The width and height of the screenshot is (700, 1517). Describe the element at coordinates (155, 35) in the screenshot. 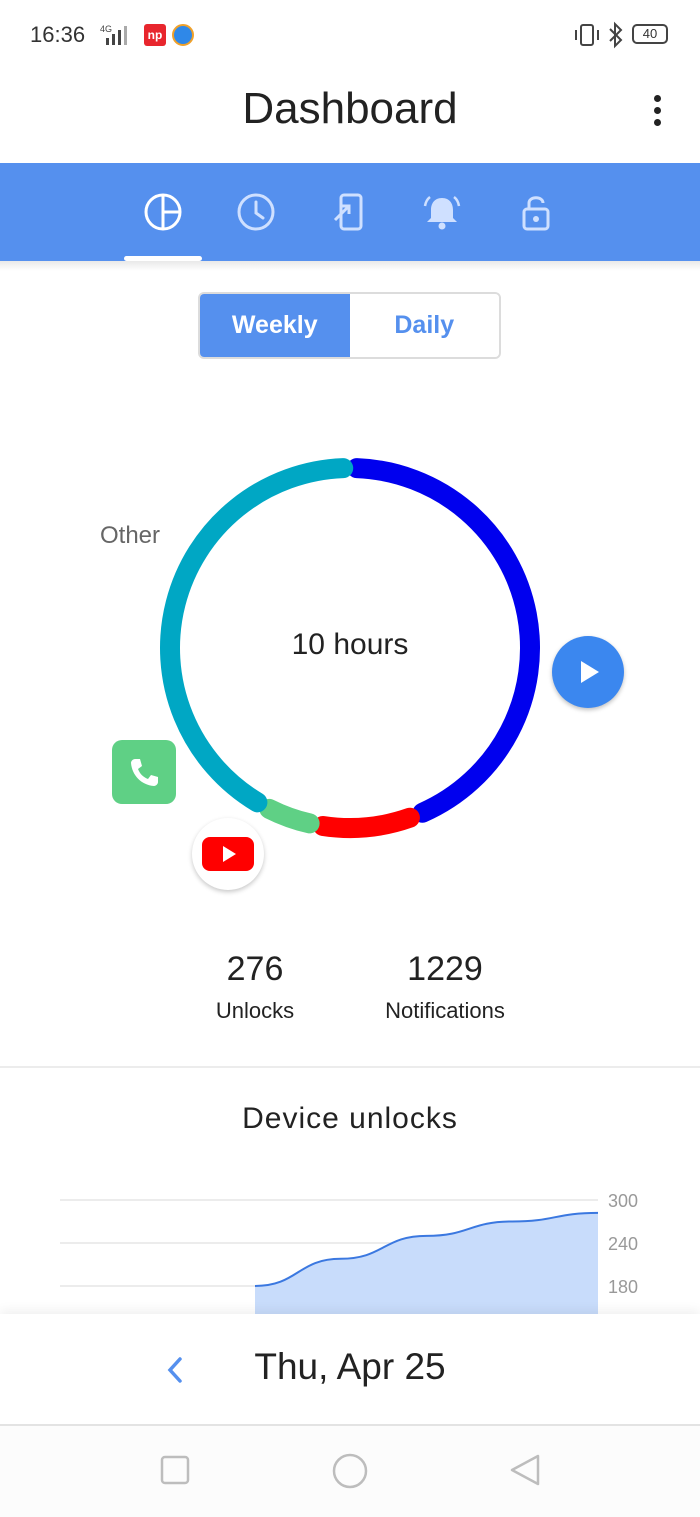

I see `np-app-icon: np` at that location.